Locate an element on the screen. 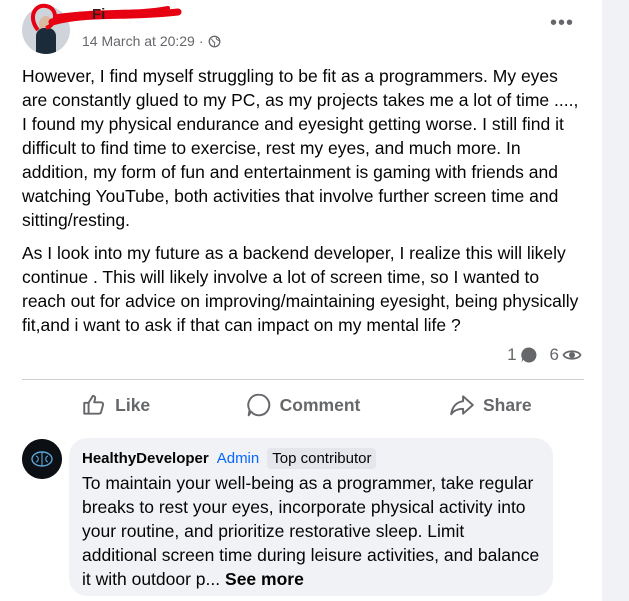 The height and width of the screenshot is (601, 629). comment-button: Comment is located at coordinates (302, 405).